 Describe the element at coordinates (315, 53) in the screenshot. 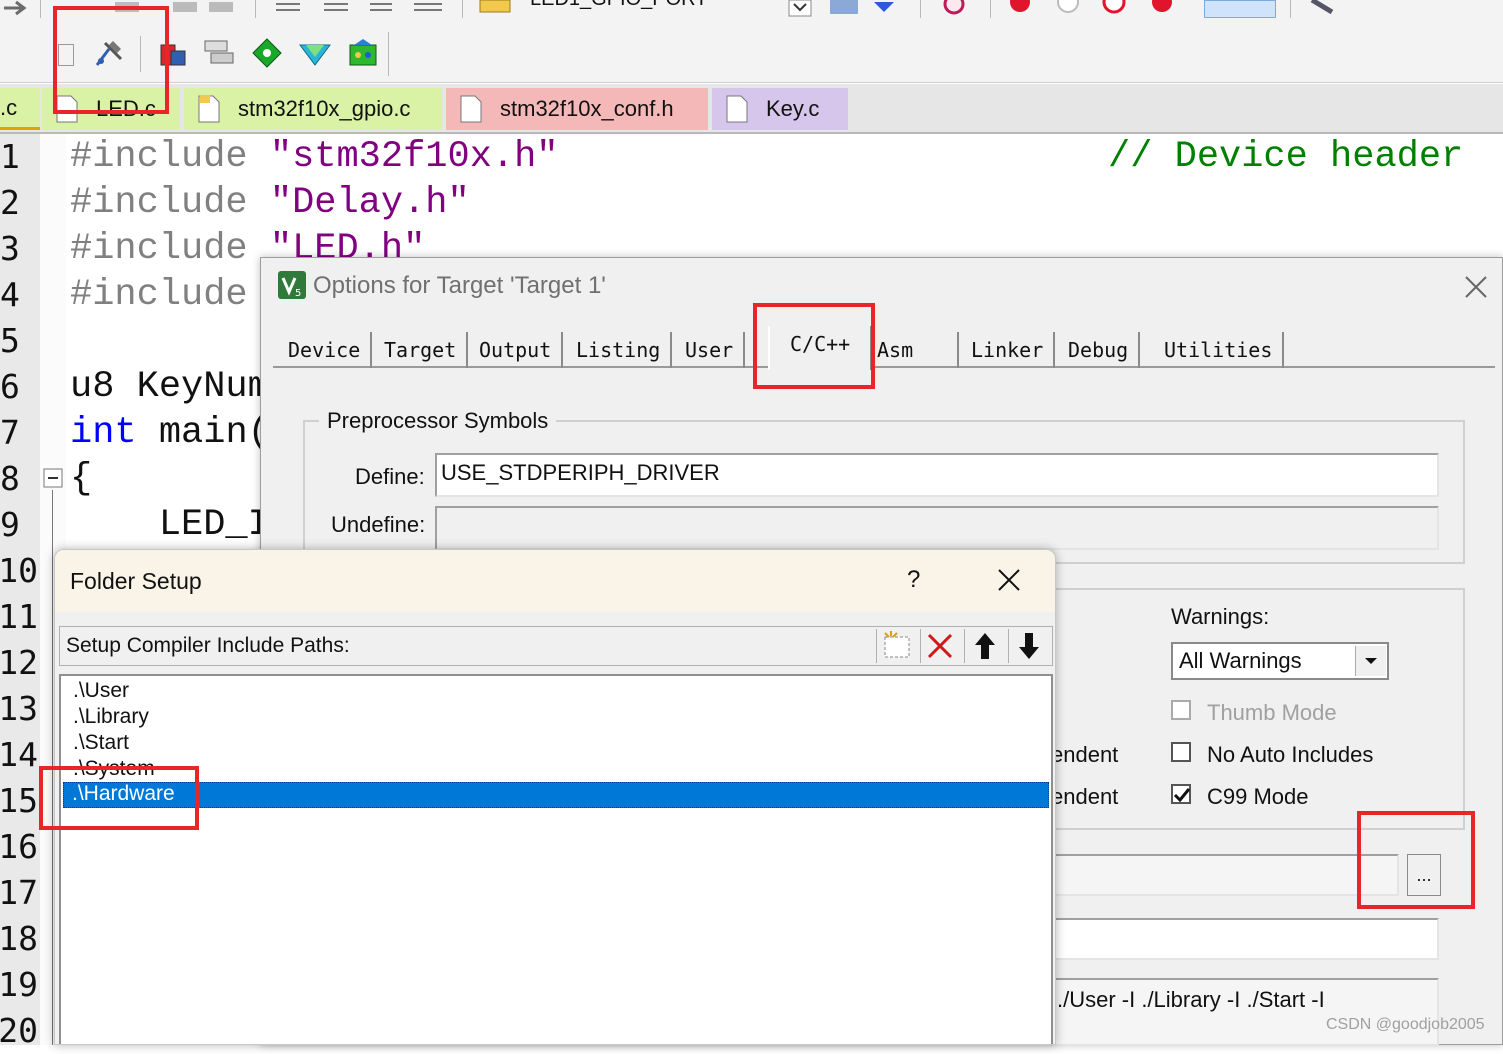

I see `manage-runtime-environment-icon` at that location.